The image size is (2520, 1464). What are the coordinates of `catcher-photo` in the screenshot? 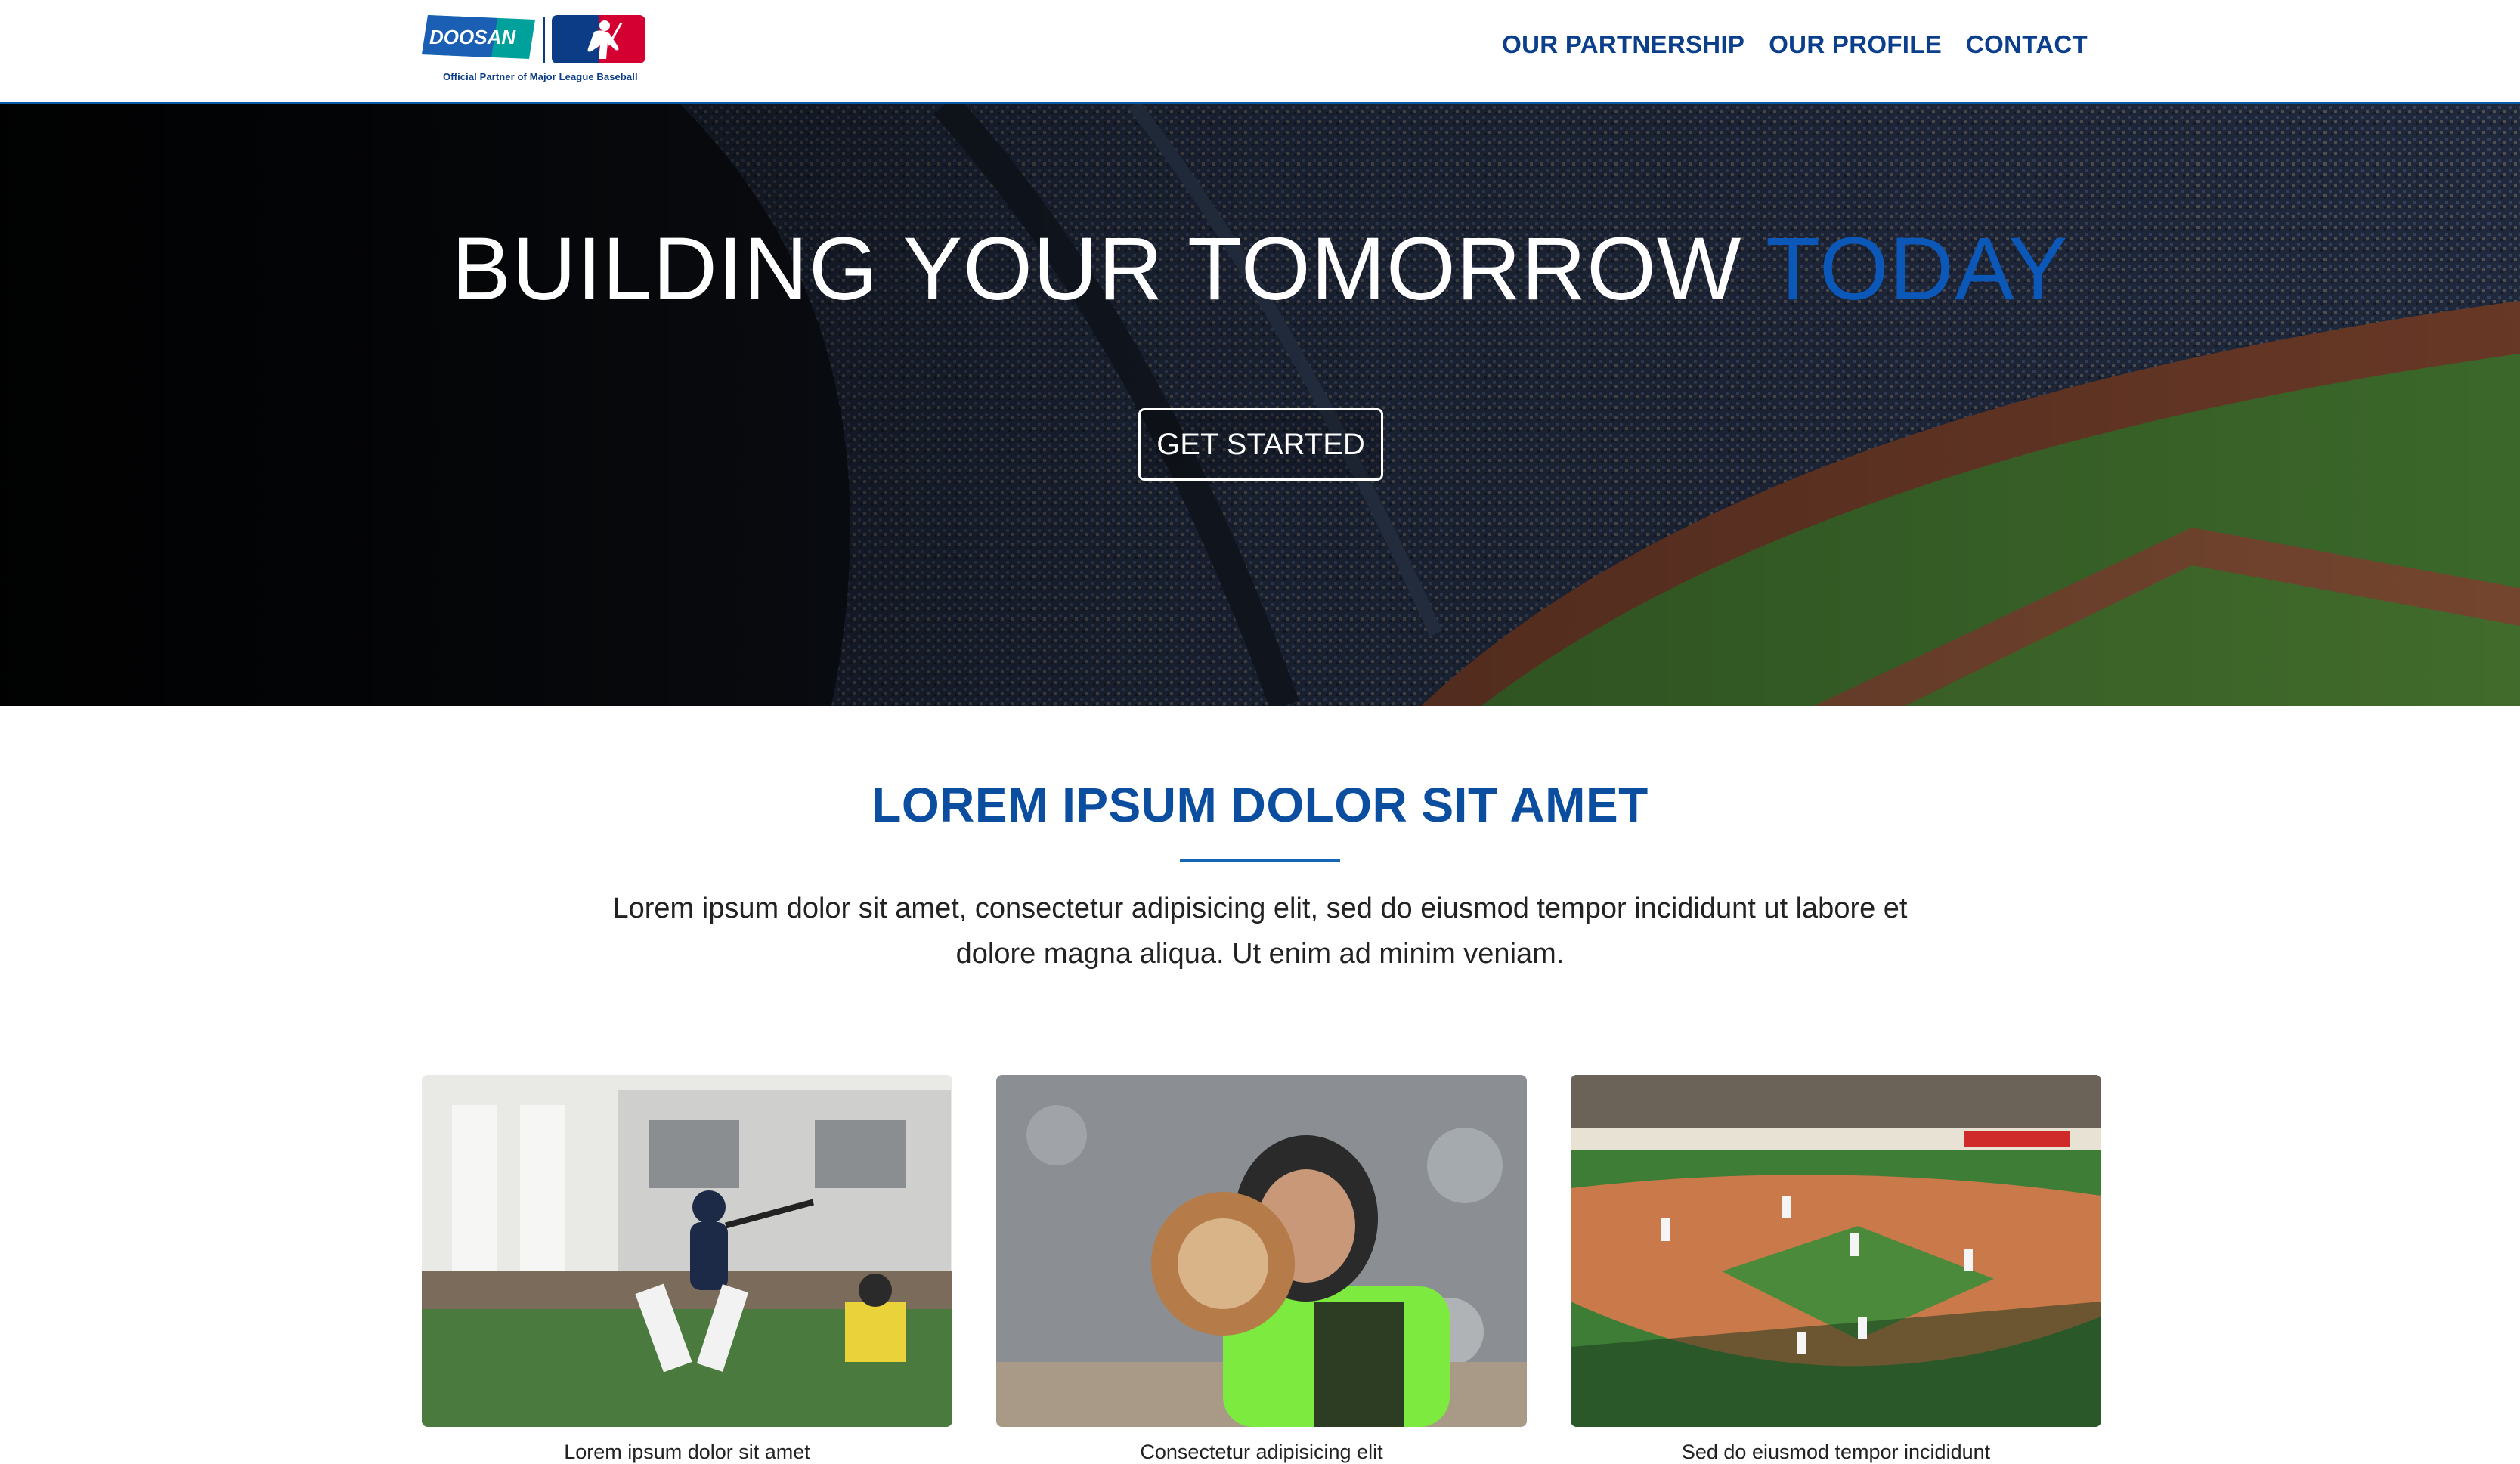 It's located at (1261, 1251).